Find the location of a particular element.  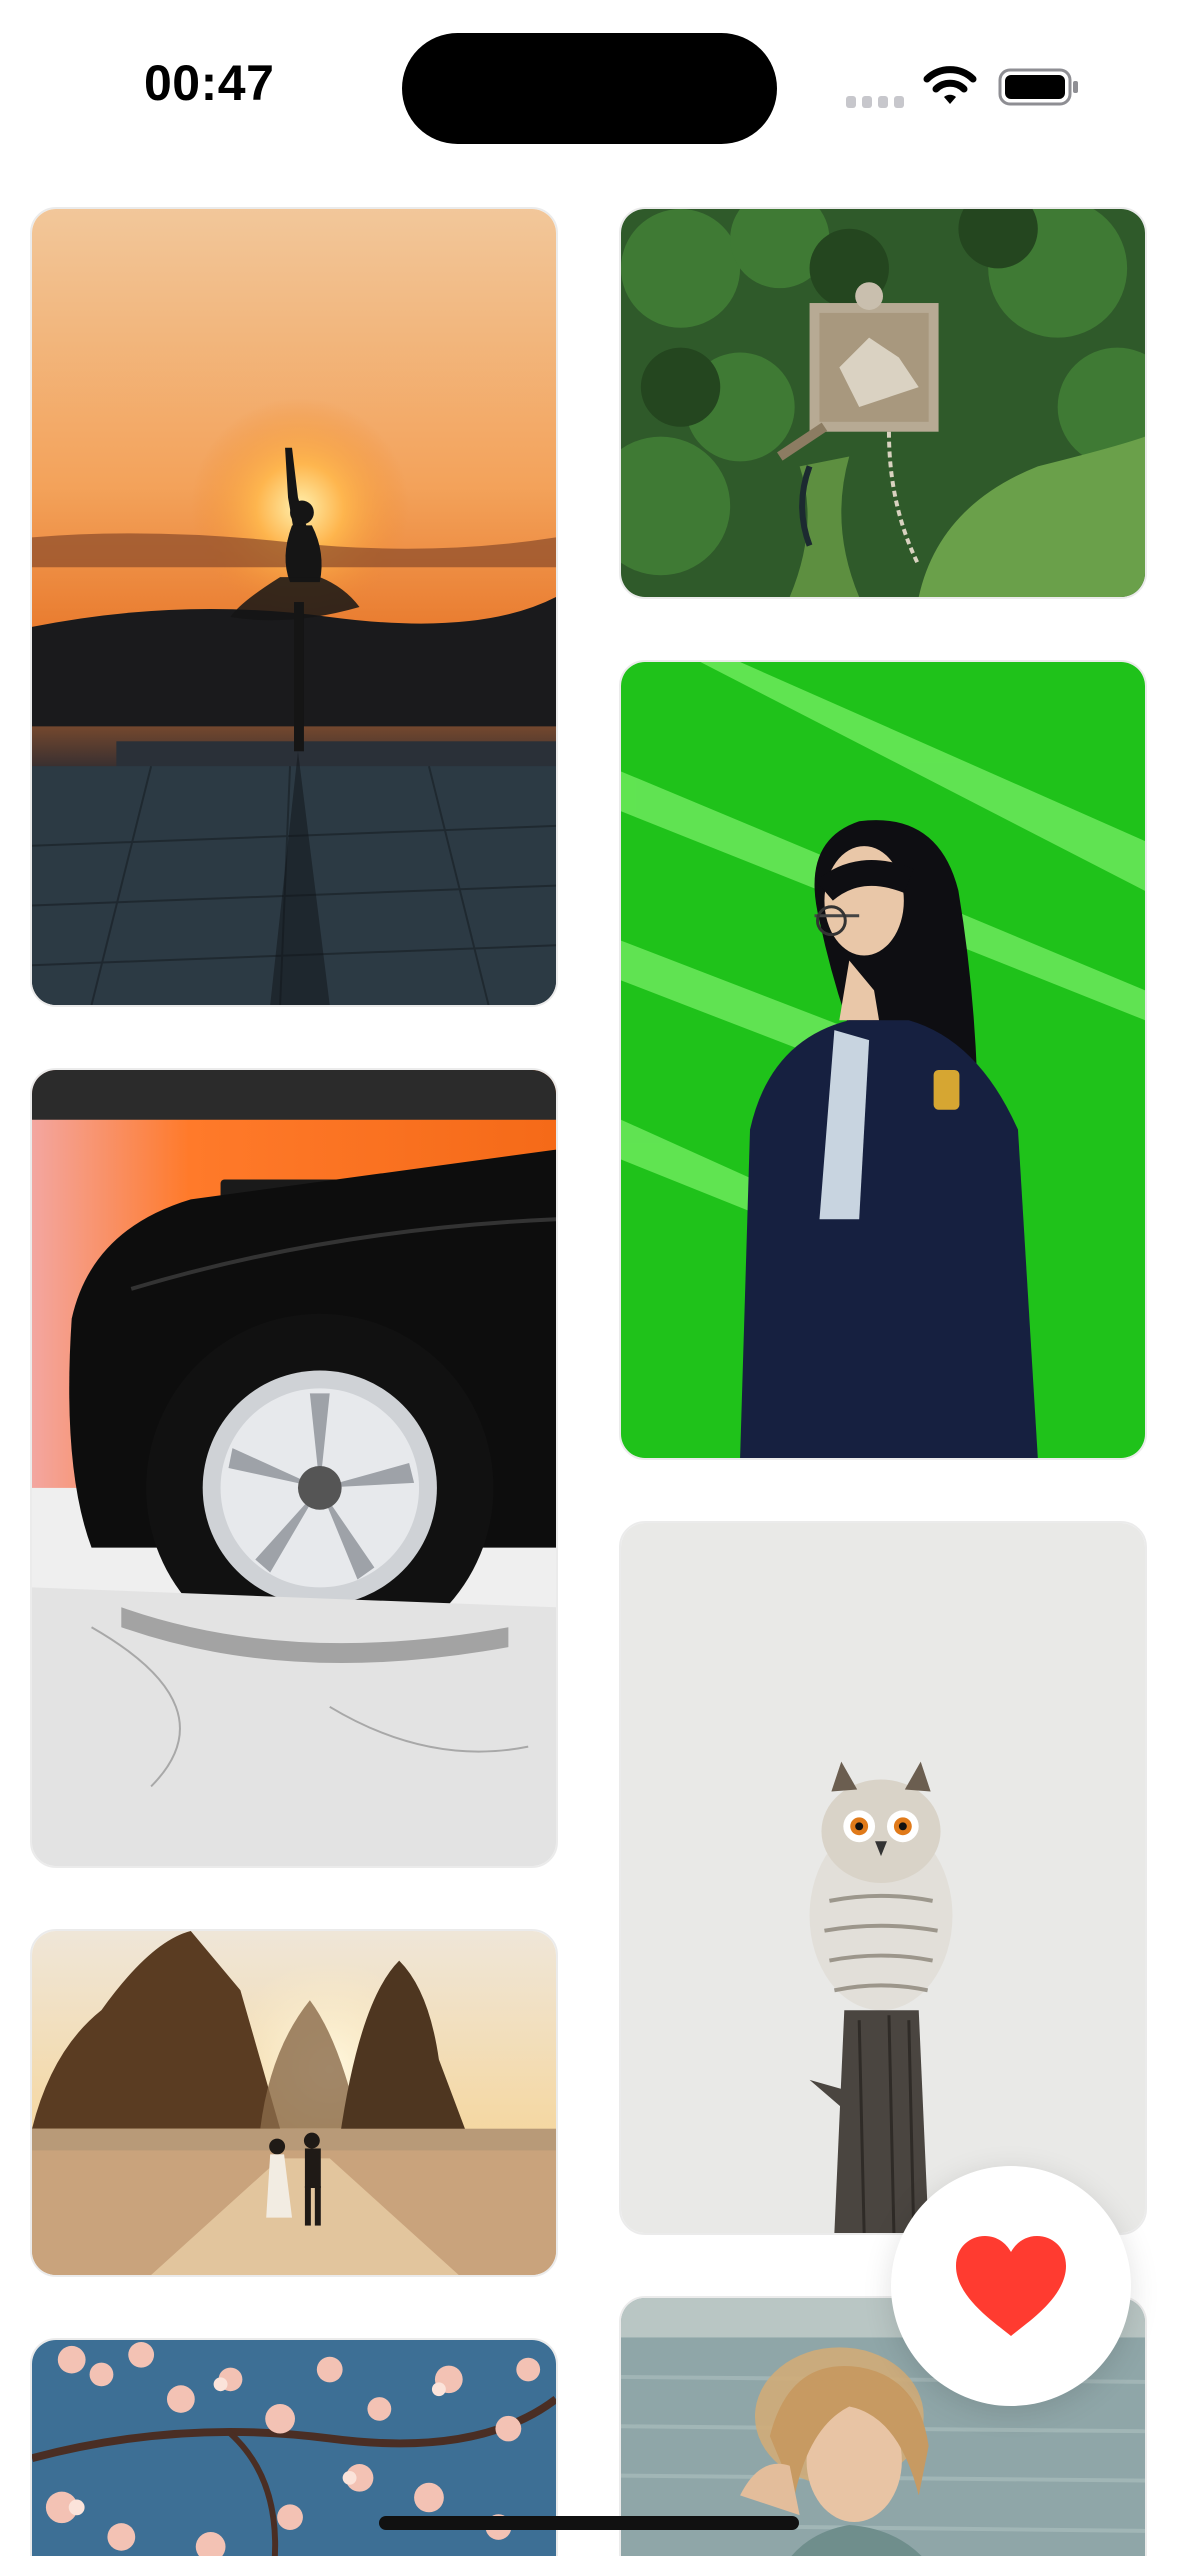

favorite-button is located at coordinates (1011, 2286).